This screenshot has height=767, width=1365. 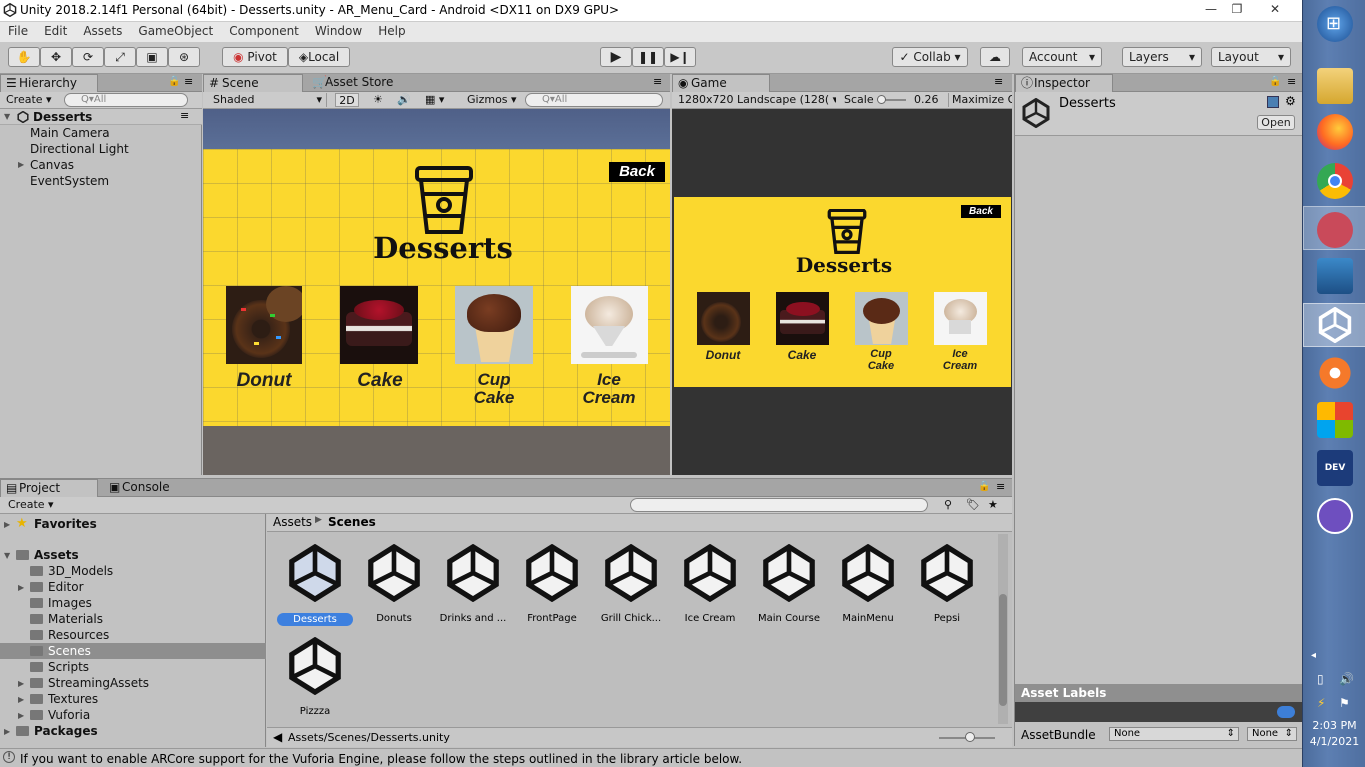 What do you see at coordinates (1321, 703) in the screenshot?
I see `network-icon: ⚡` at bounding box center [1321, 703].